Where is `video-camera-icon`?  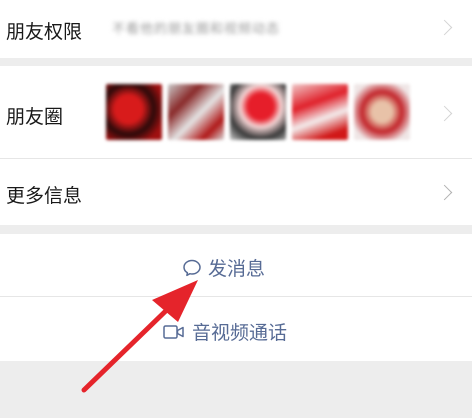
video-camera-icon is located at coordinates (173, 331).